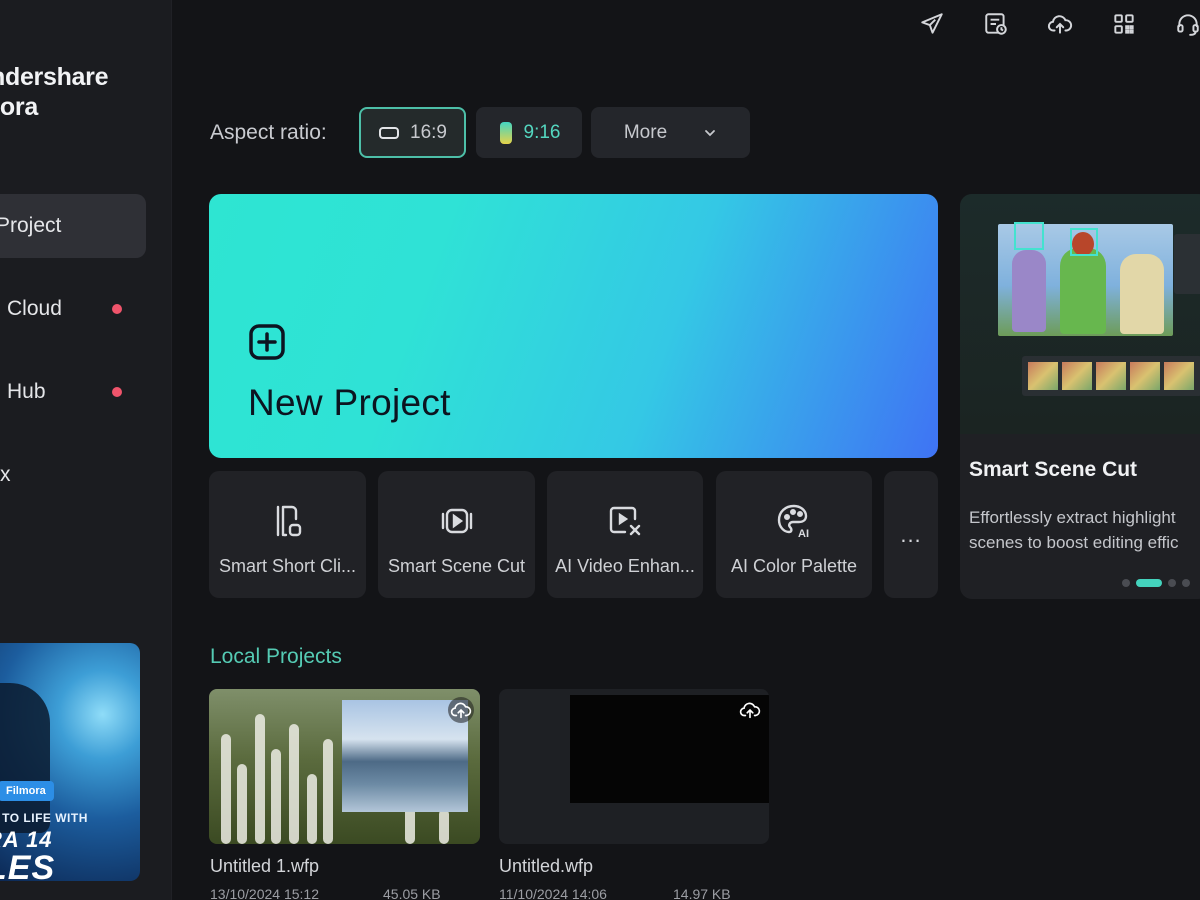 This screenshot has width=1200, height=900. What do you see at coordinates (428, 132) in the screenshot?
I see `aspect-option-label: 16:9` at bounding box center [428, 132].